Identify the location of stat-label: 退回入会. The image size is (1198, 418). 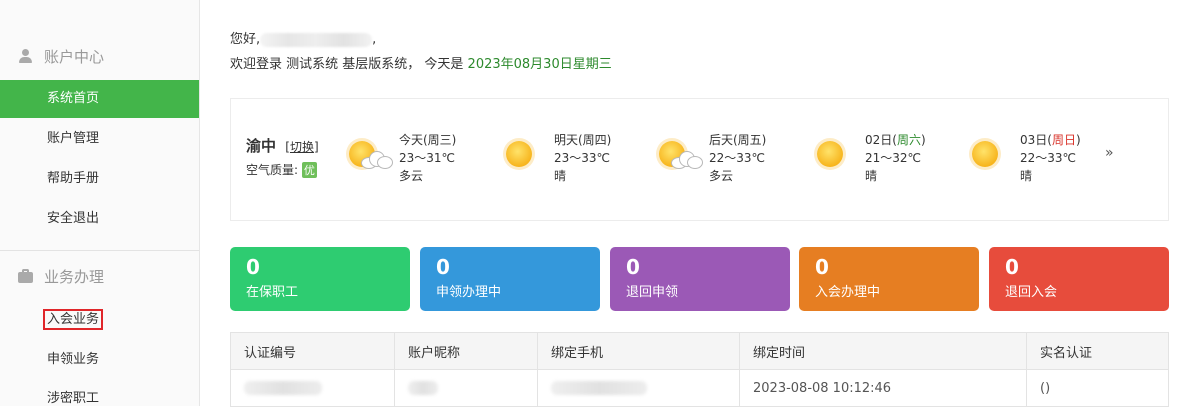
(1031, 292).